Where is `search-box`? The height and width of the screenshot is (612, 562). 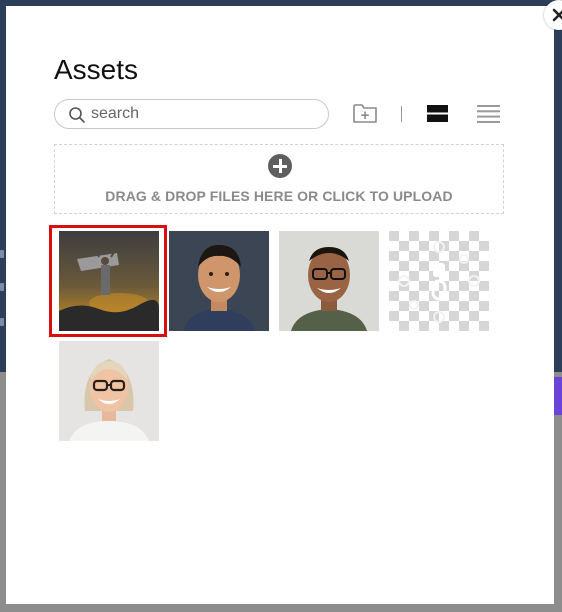 search-box is located at coordinates (191, 114).